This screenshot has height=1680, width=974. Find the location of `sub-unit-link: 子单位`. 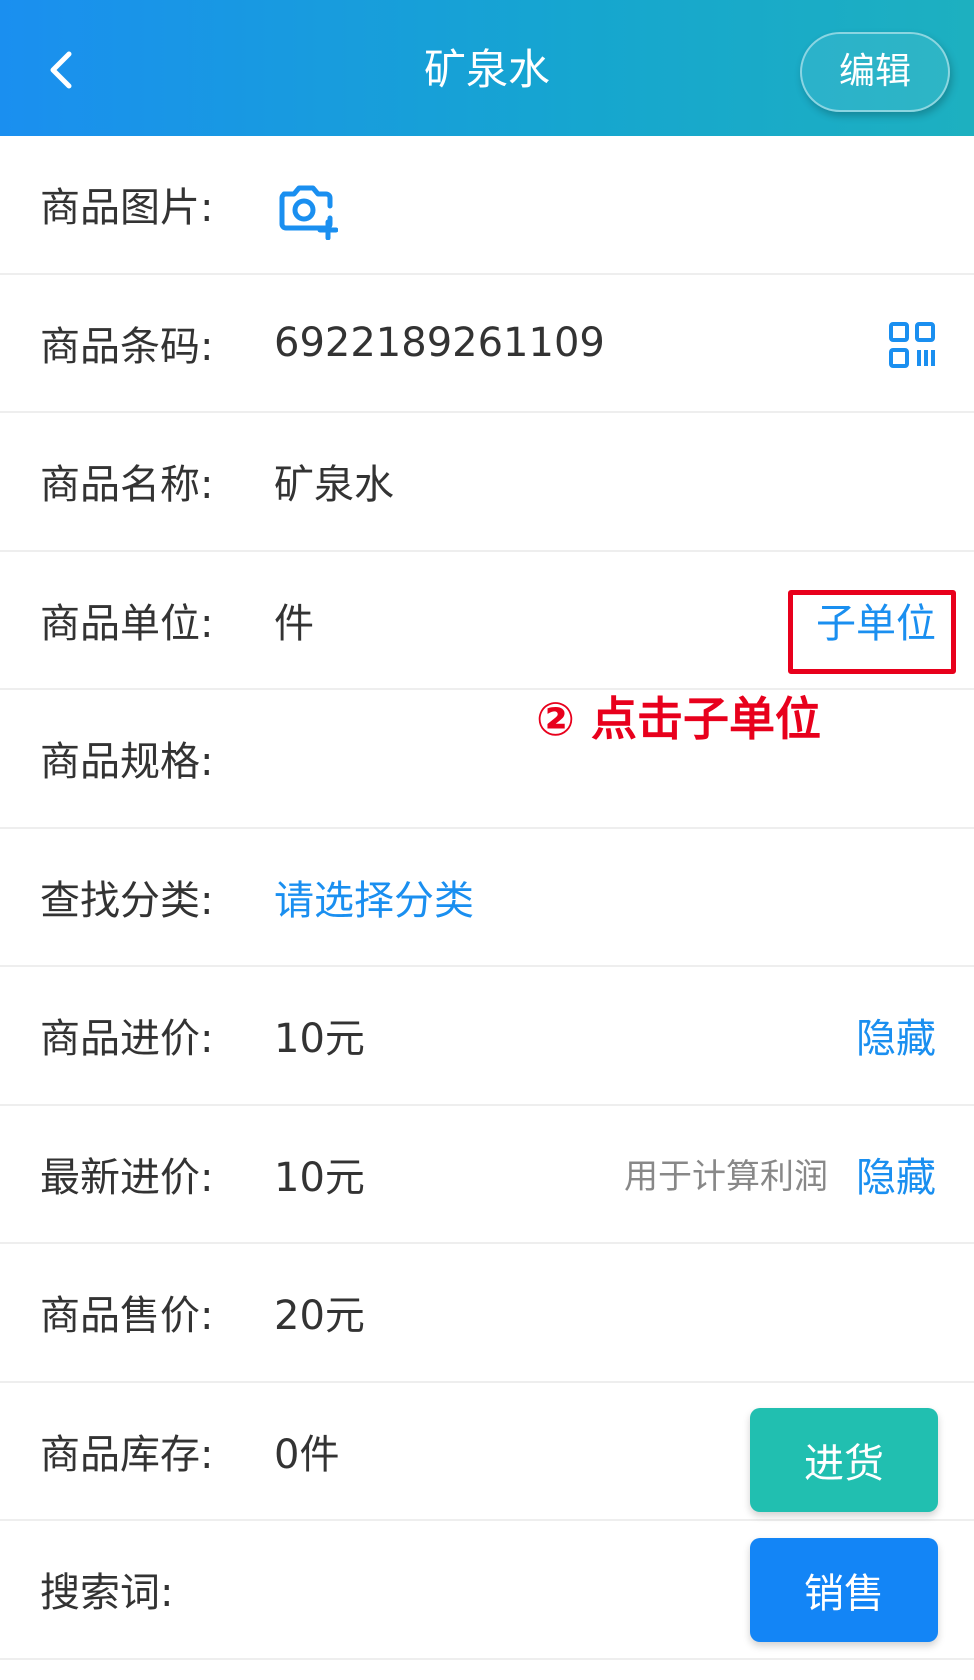

sub-unit-link: 子单位 is located at coordinates (876, 620).